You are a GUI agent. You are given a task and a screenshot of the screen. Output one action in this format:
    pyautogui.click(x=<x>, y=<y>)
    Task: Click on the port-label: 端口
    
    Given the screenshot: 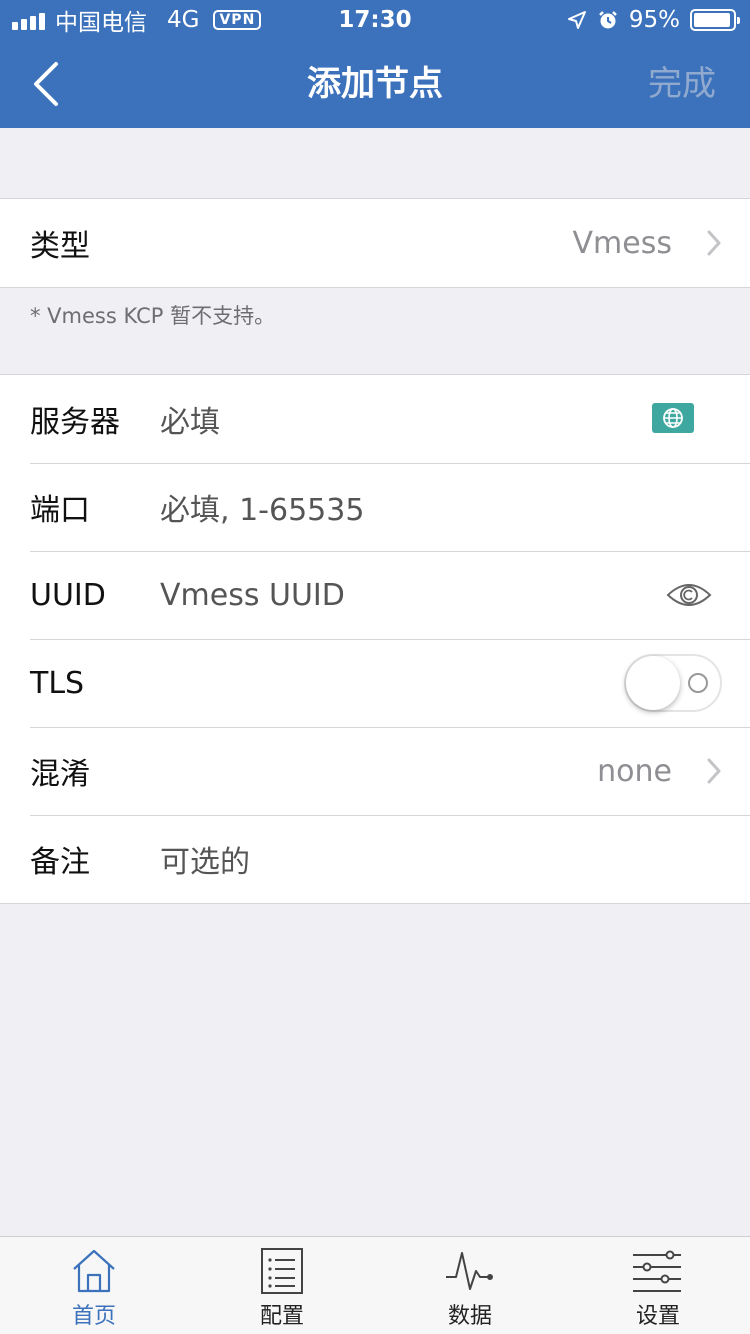 What is the action you would take?
    pyautogui.click(x=60, y=510)
    